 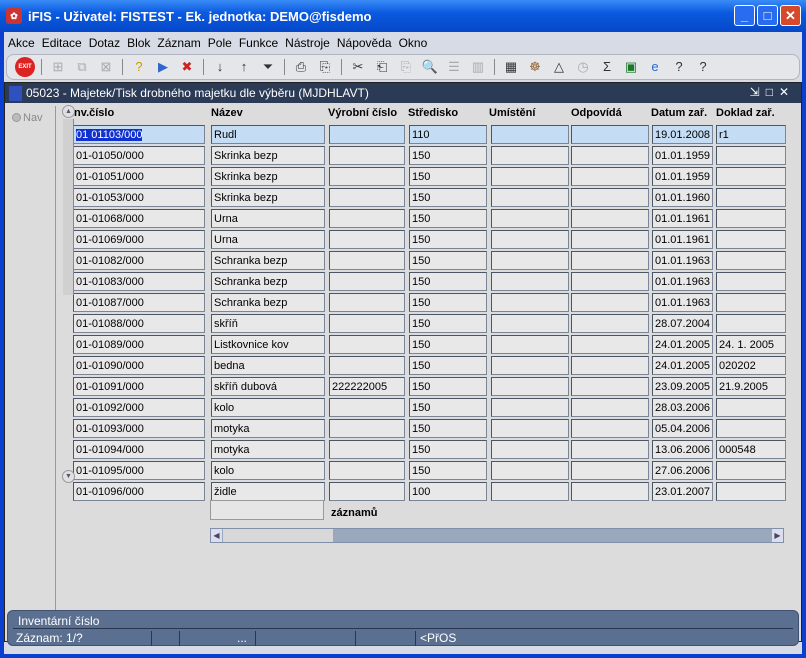 I want to click on browser-icon: e, so click(x=655, y=67).